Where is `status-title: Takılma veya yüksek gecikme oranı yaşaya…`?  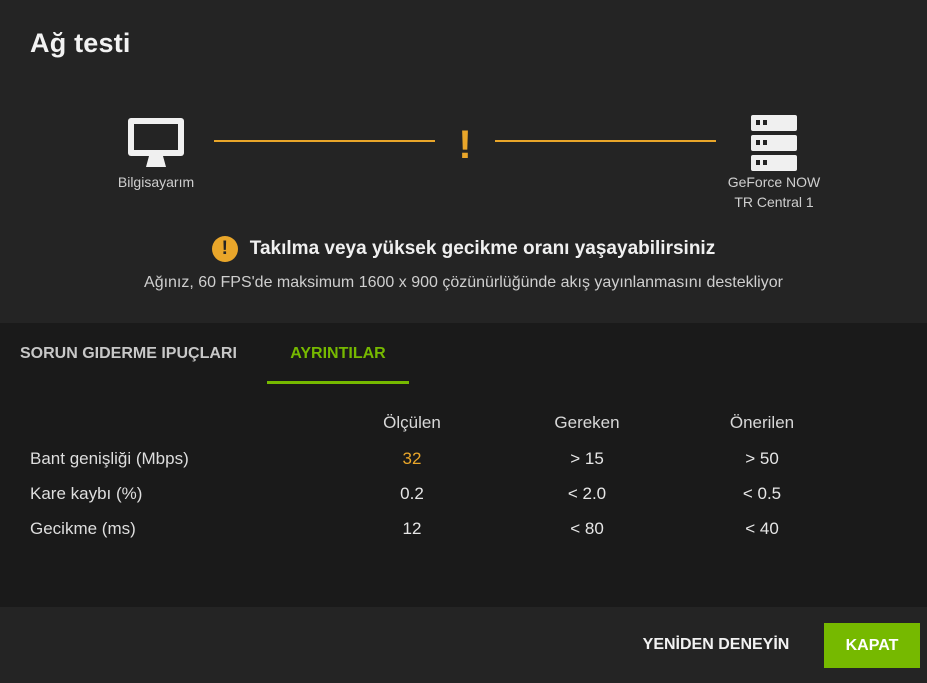
status-title: Takılma veya yüksek gecikme oranı yaşaya… is located at coordinates (482, 248).